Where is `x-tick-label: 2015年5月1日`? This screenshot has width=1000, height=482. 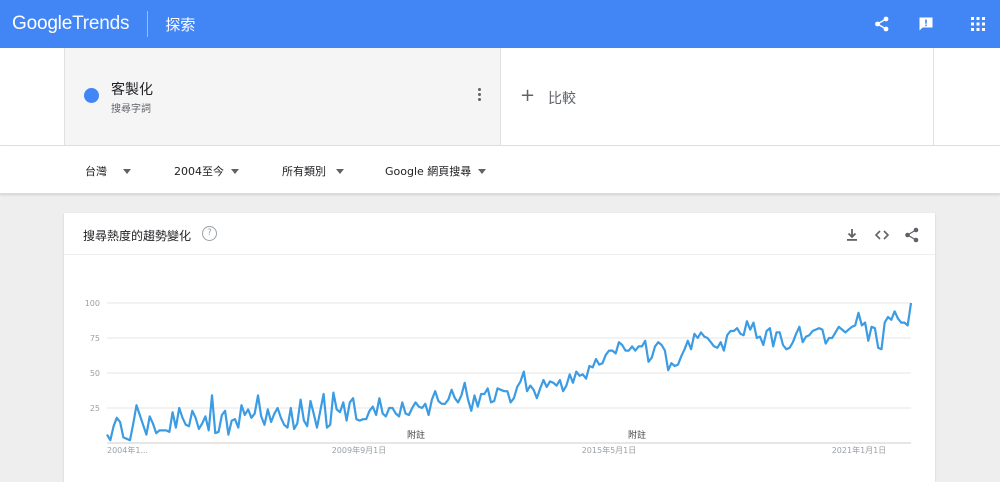
x-tick-label: 2015年5月1日 is located at coordinates (609, 450).